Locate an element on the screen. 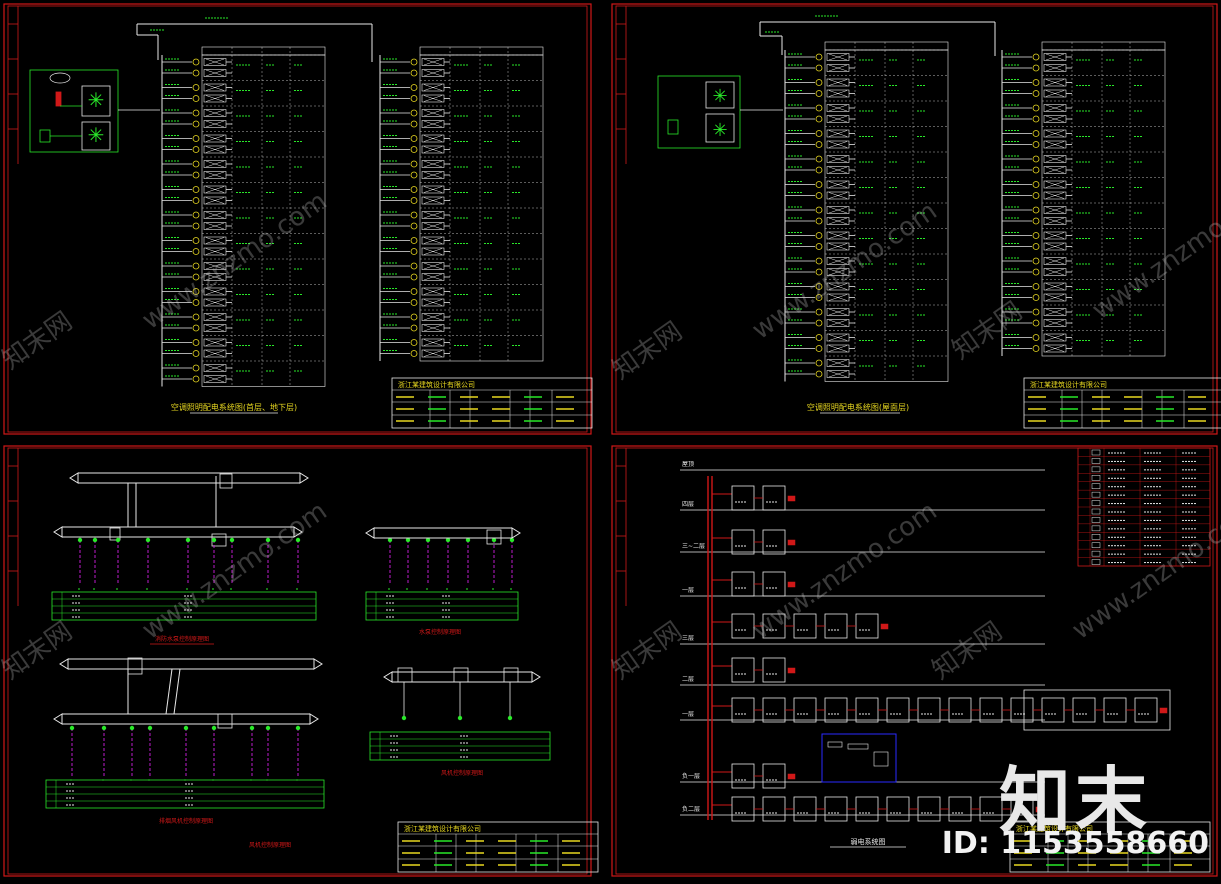  rack is located at coordinates (858, 746).